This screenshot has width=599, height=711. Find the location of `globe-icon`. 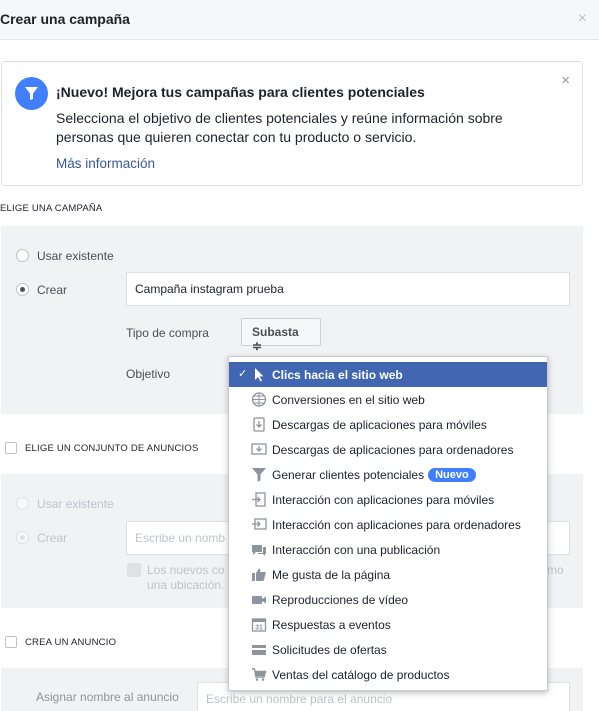

globe-icon is located at coordinates (259, 399).